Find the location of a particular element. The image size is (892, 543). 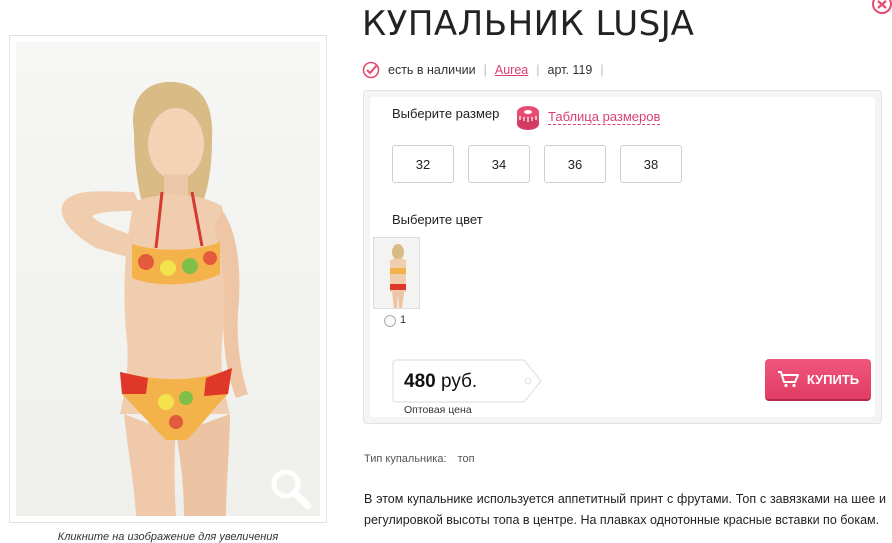

swimsuit-type-value: топ is located at coordinates (466, 459).